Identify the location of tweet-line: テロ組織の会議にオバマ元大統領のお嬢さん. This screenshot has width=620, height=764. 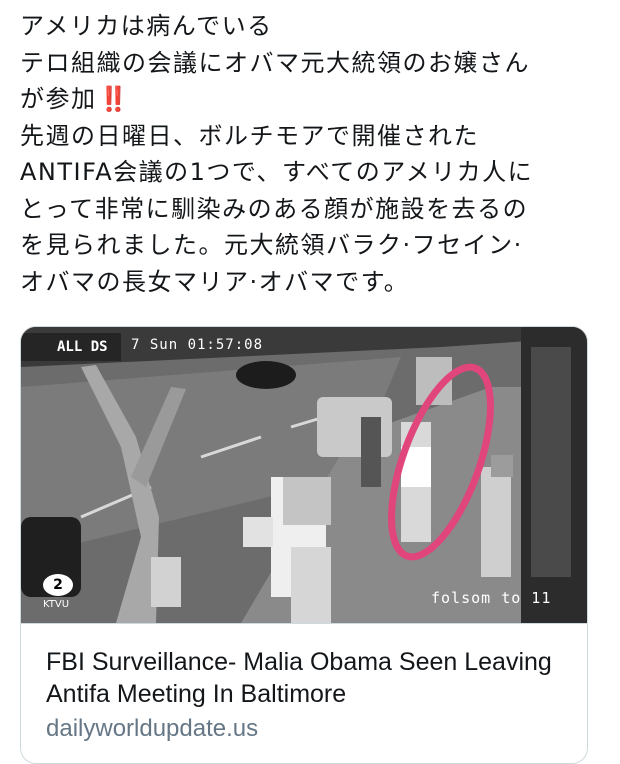
(275, 62).